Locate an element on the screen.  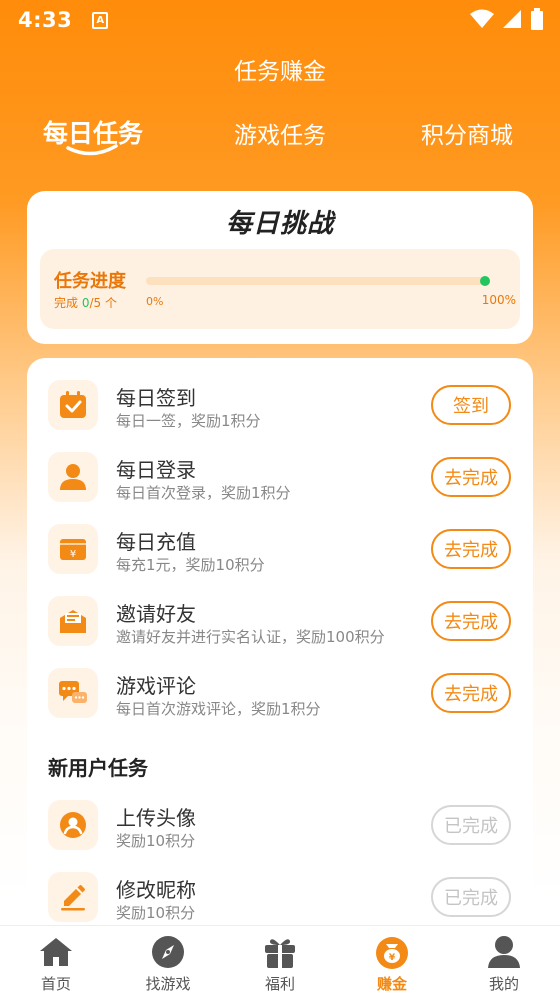
task-row-daily-signin: 每日签到 每日一签，奖励1积分 签到 is located at coordinates (280, 410).